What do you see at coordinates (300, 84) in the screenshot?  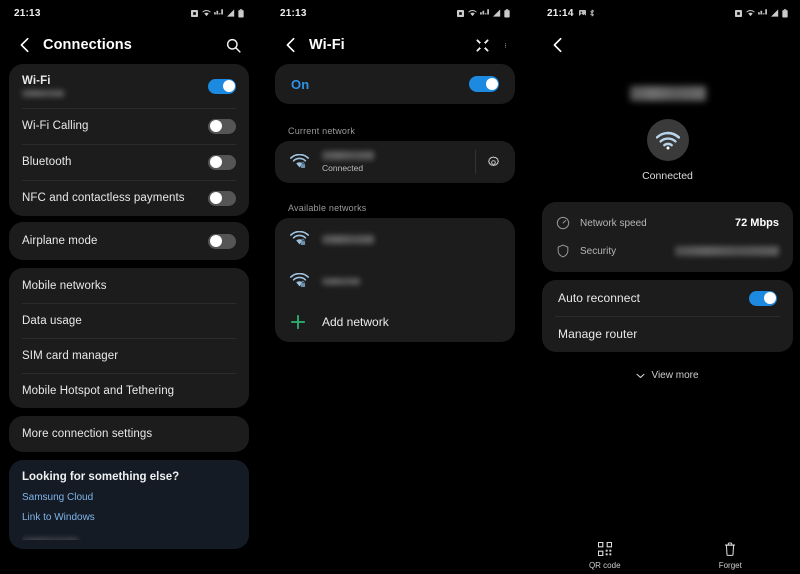 I see `wifi-power-label: On` at bounding box center [300, 84].